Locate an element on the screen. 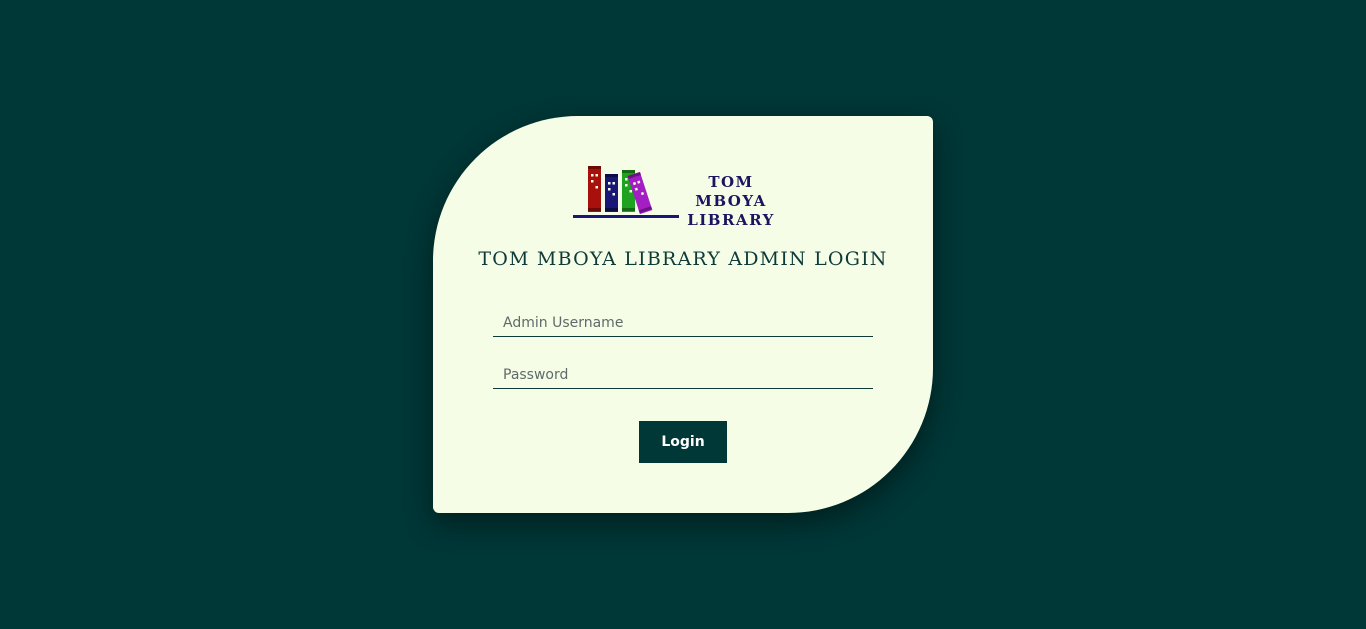 Image resolution: width=1366 pixels, height=629 pixels. logo-line-2: LIBRARY is located at coordinates (731, 220).